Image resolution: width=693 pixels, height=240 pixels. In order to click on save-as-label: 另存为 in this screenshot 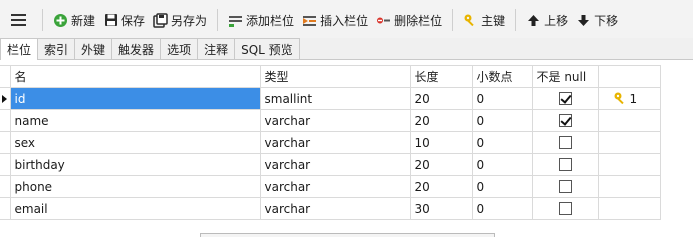, I will do `click(189, 20)`.